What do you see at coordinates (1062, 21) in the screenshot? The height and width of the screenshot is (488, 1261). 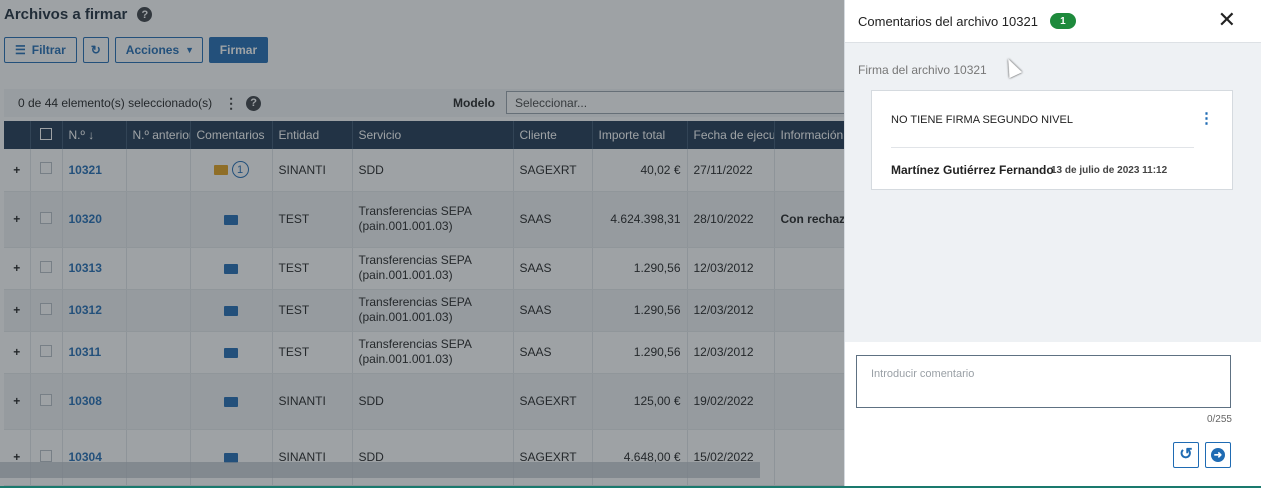 I see `comment-total-badge: 1` at bounding box center [1062, 21].